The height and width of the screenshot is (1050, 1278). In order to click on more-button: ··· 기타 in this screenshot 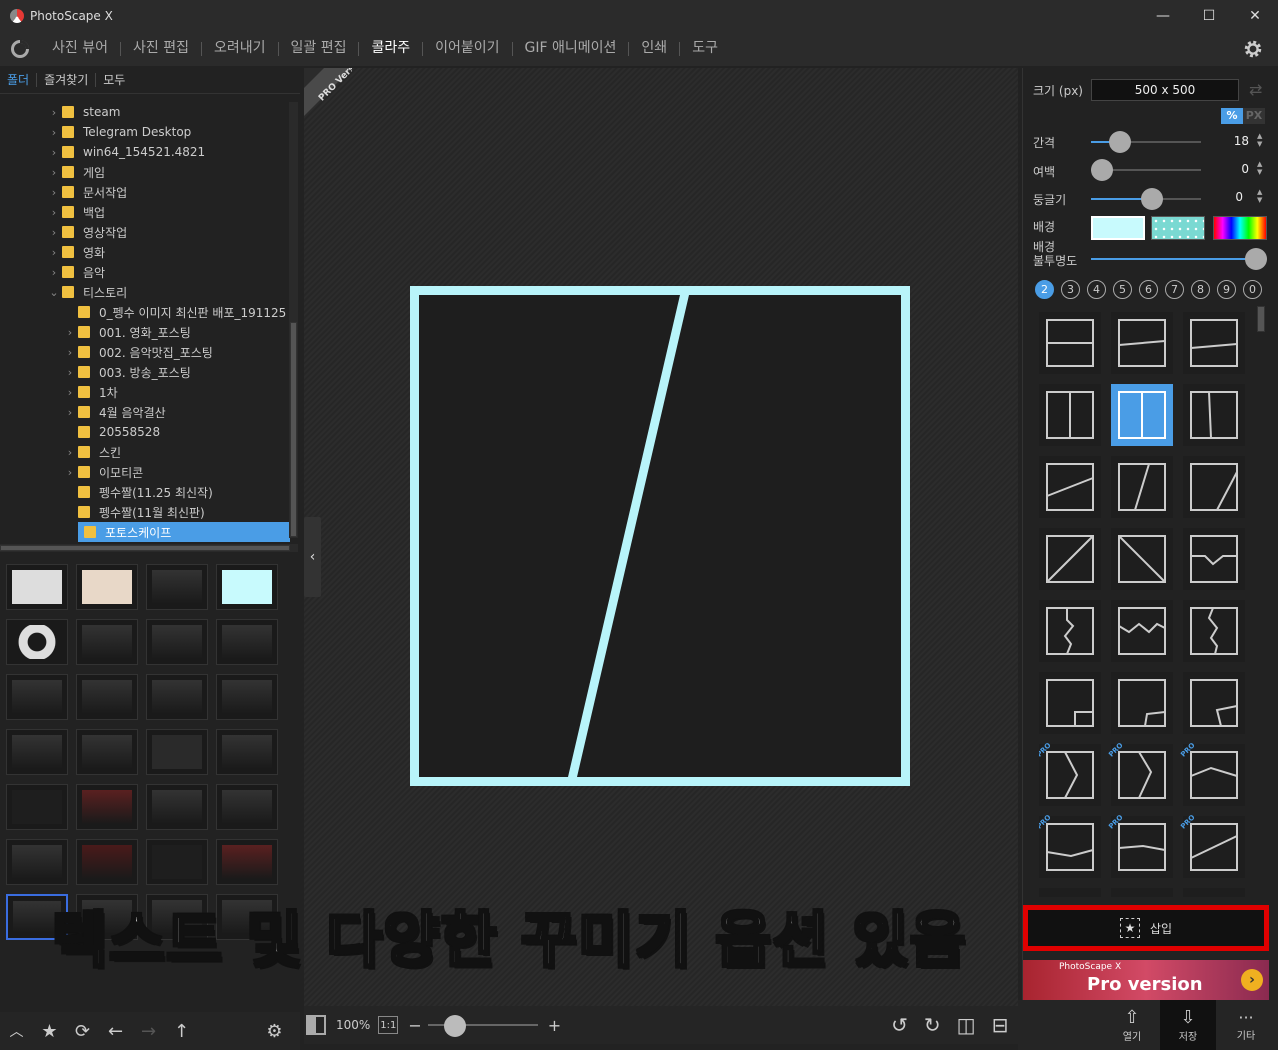, I will do `click(1246, 1025)`.